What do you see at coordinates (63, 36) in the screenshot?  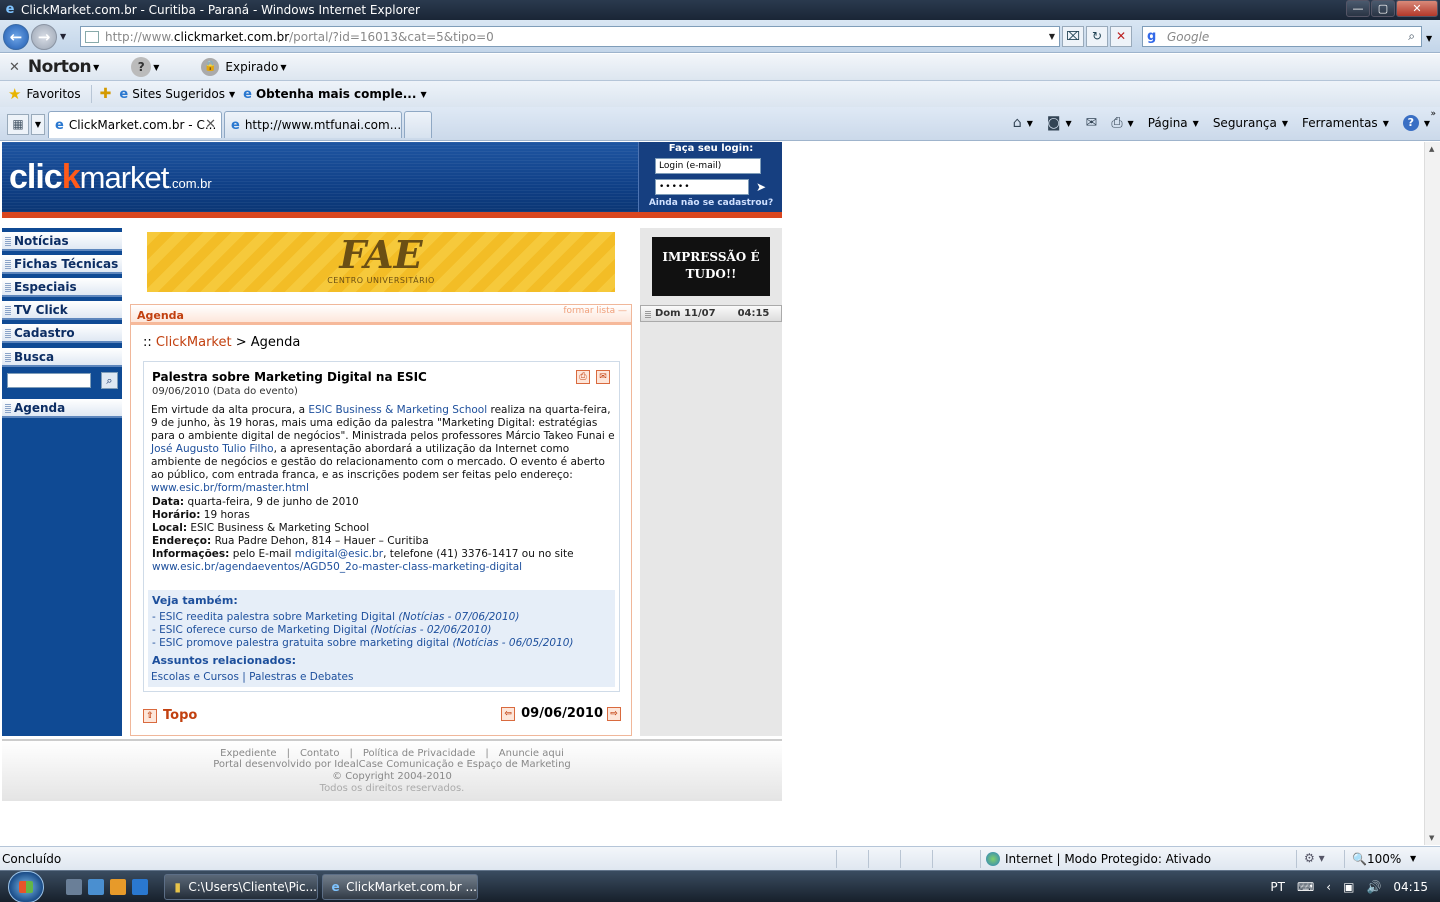 I see `history-dropdown-icon: ▼` at bounding box center [63, 36].